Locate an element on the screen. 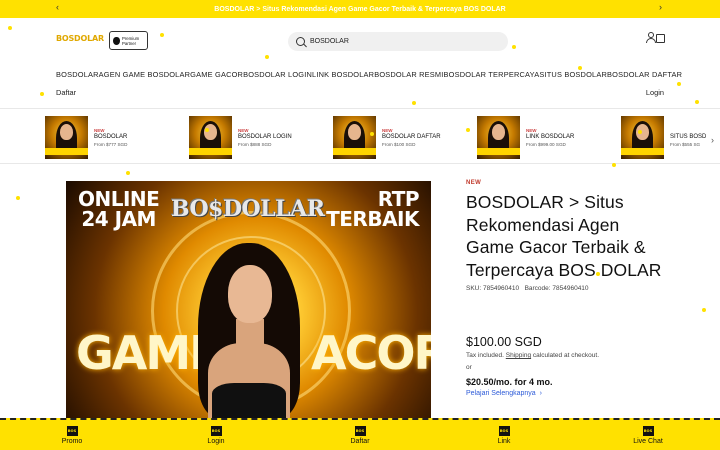  product-card: NEW BOSDOLAR LOGIN From $888 SGD is located at coordinates (240, 137).